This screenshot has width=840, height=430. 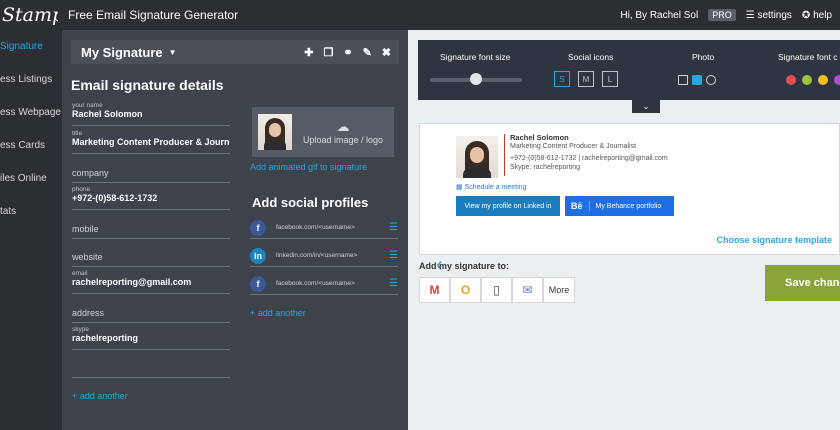 I want to click on schedule-meeting-label: Schedule a meeting, so click(x=495, y=187).